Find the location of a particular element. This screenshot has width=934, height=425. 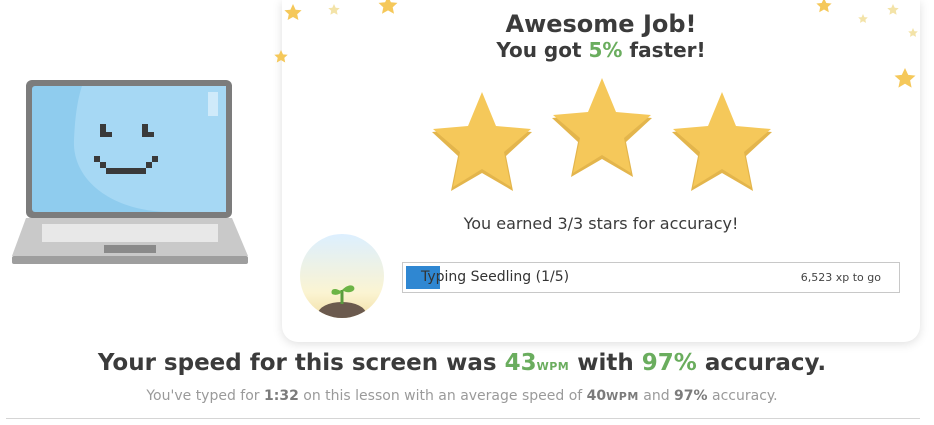

xp-to-go: 6,523 xp to go is located at coordinates (840, 277).